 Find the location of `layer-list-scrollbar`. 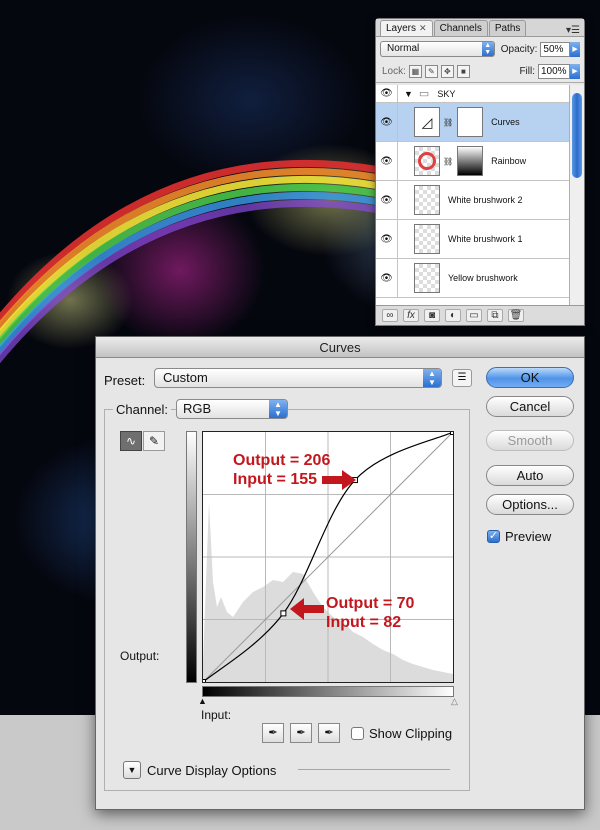

layer-list-scrollbar is located at coordinates (576, 196).